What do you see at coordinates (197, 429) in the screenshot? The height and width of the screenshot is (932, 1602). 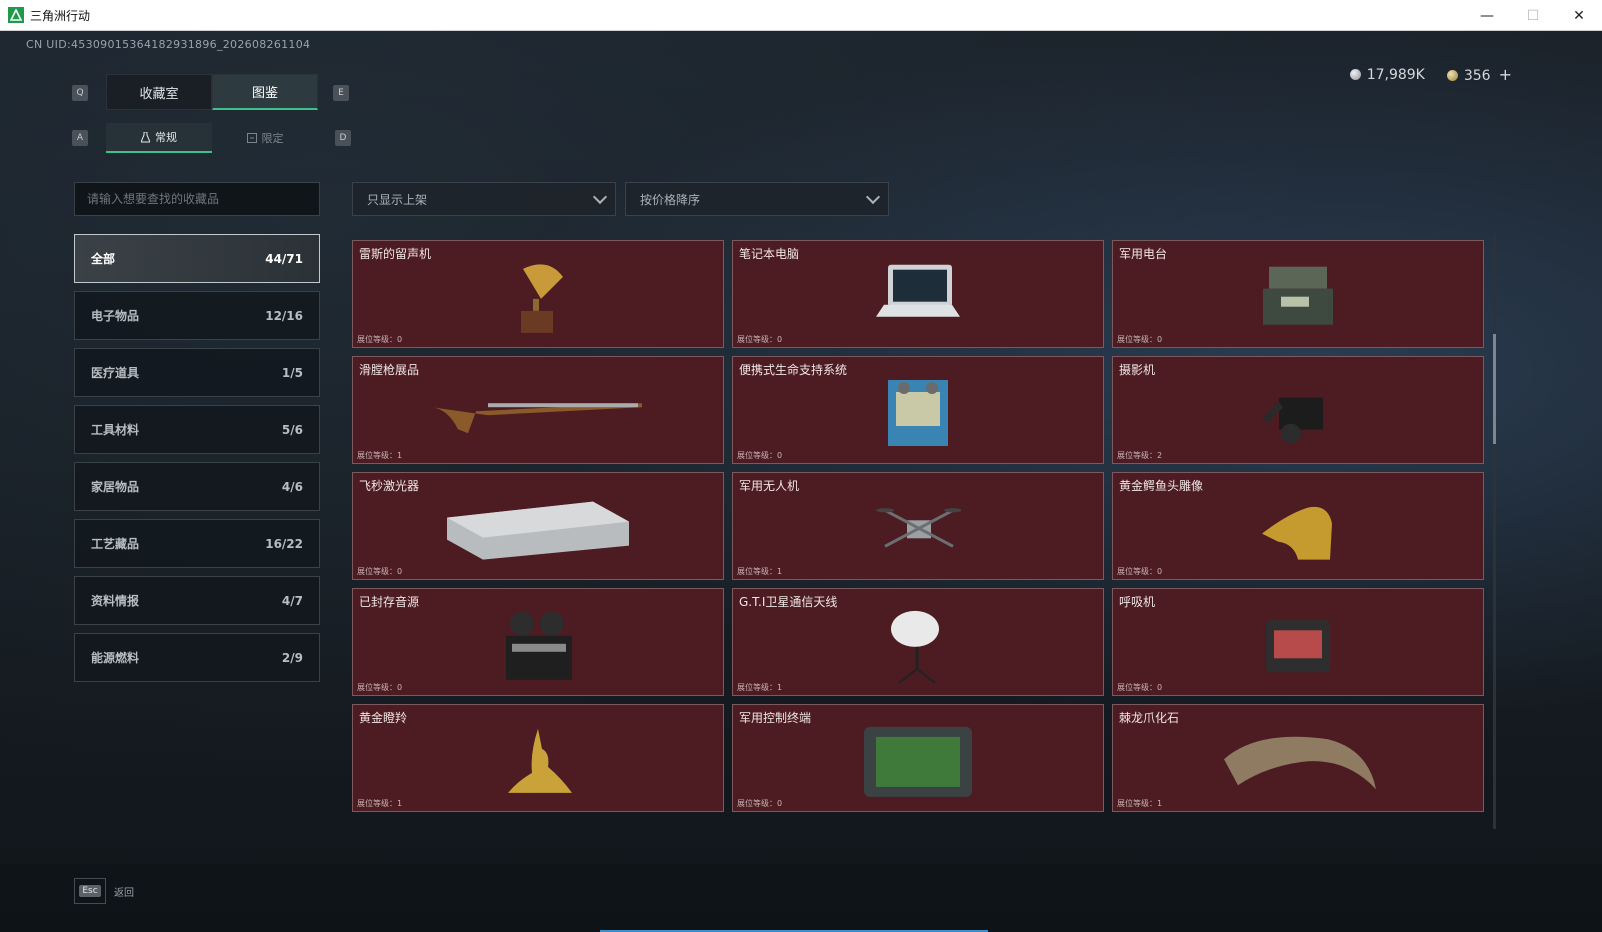 I see `category-item-tools: 工具材料 5/6` at bounding box center [197, 429].